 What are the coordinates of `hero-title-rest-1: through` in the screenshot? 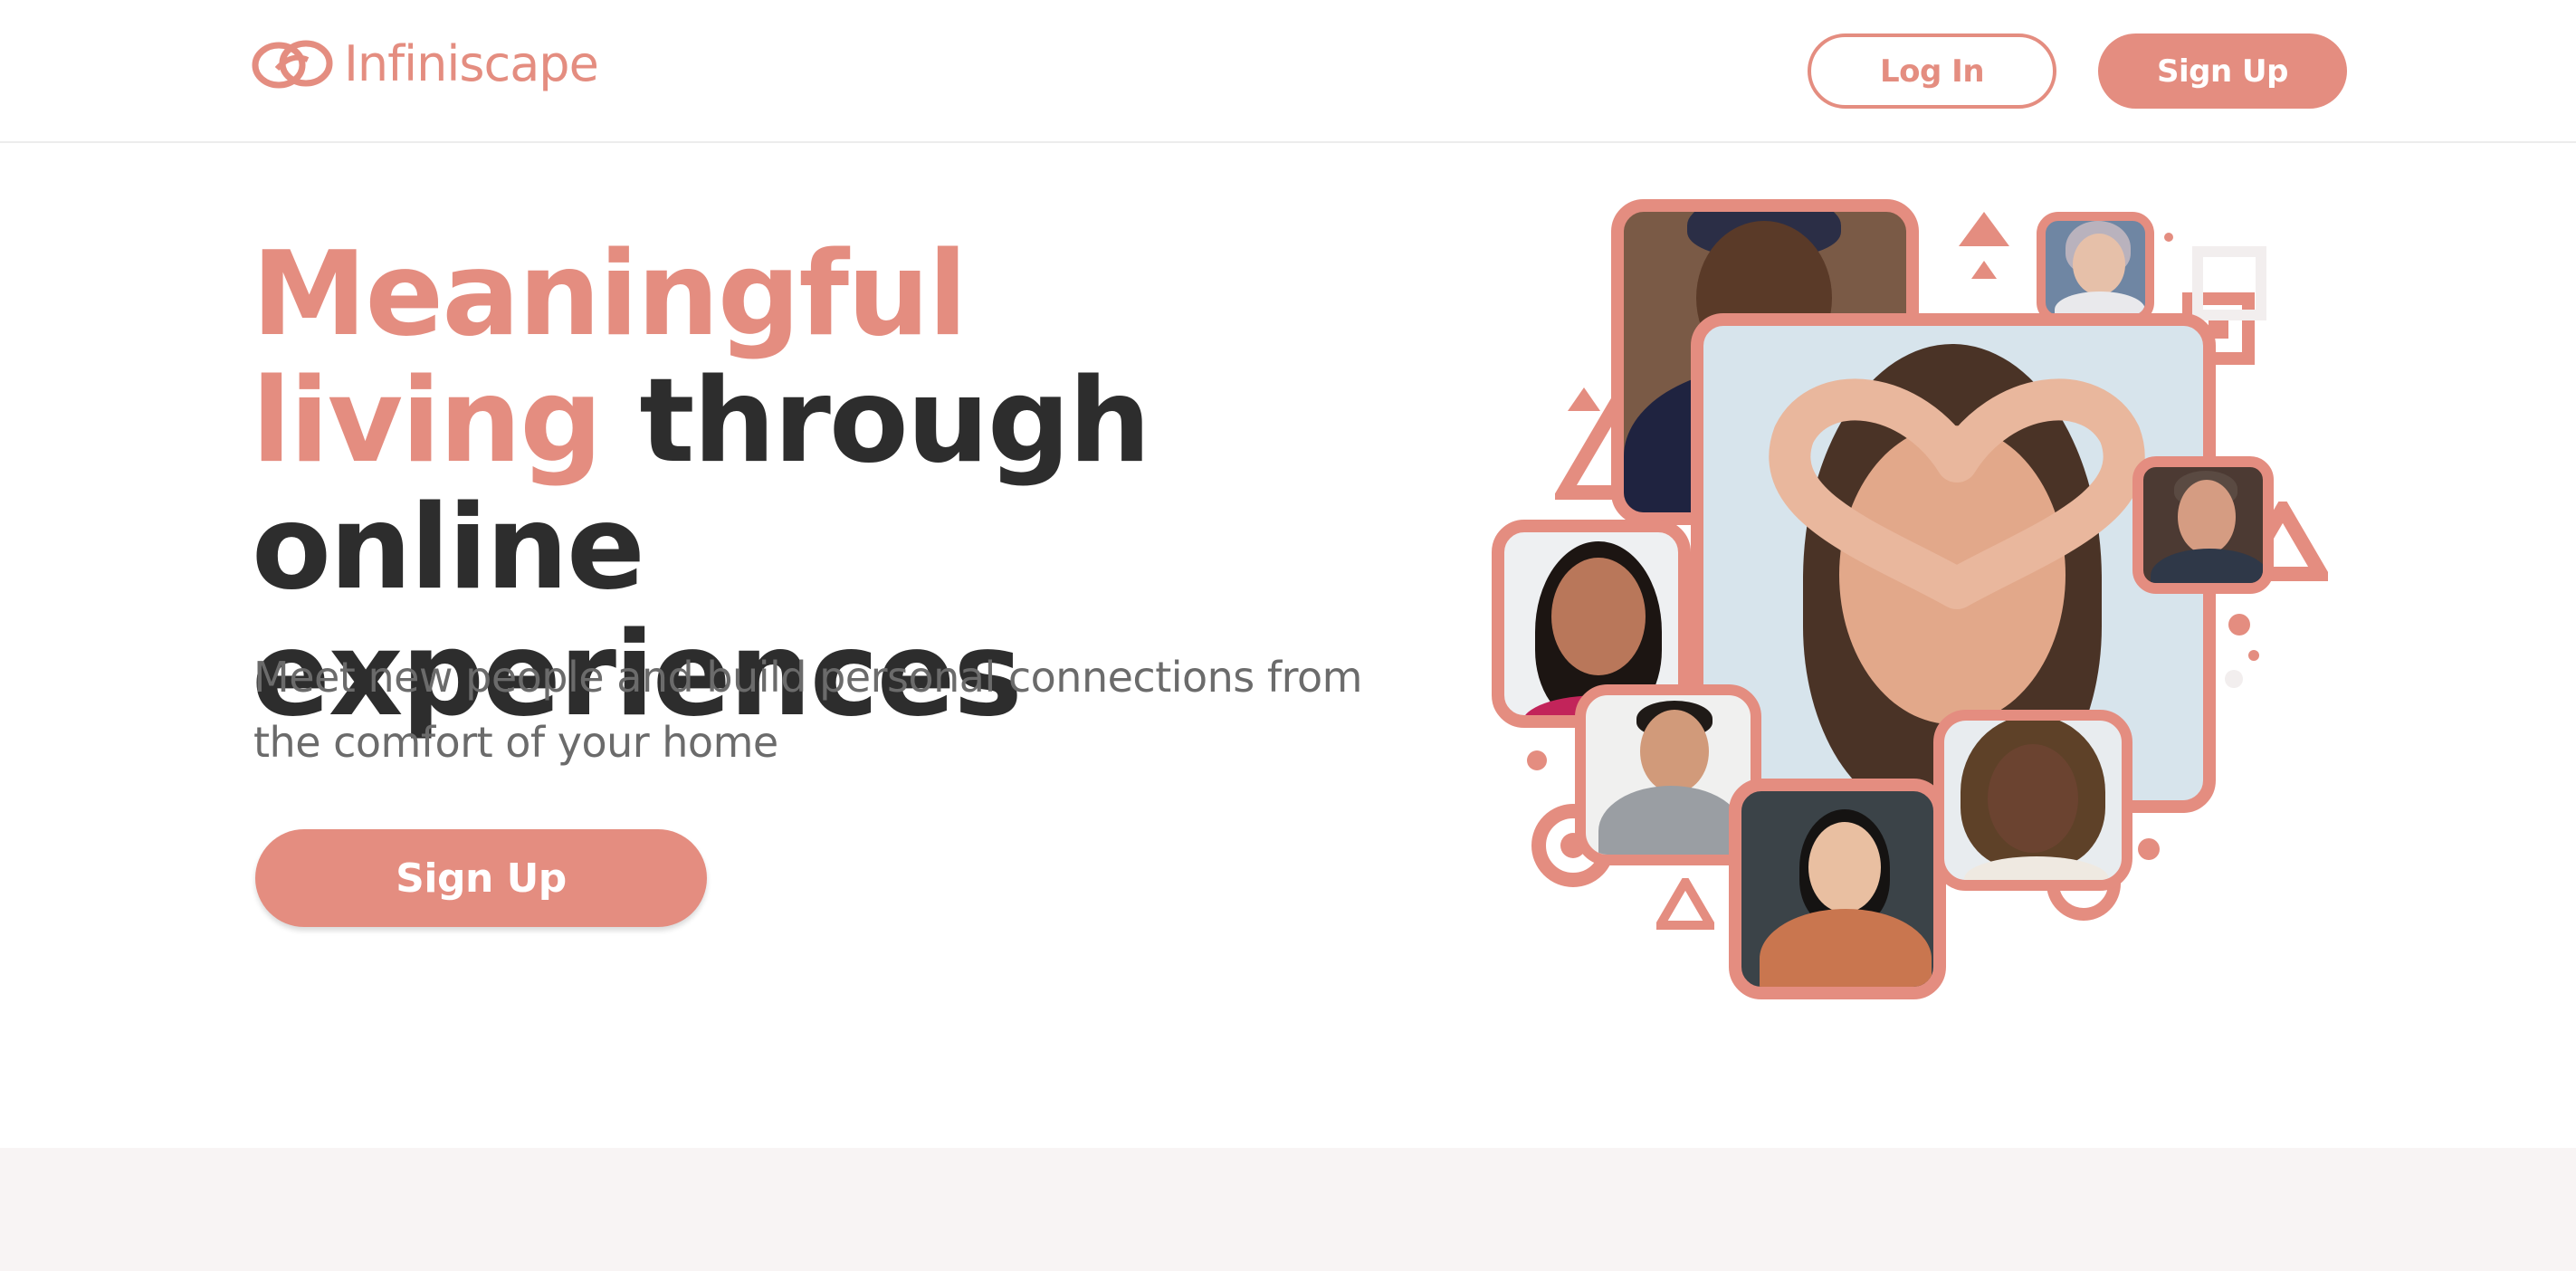 It's located at (895, 422).